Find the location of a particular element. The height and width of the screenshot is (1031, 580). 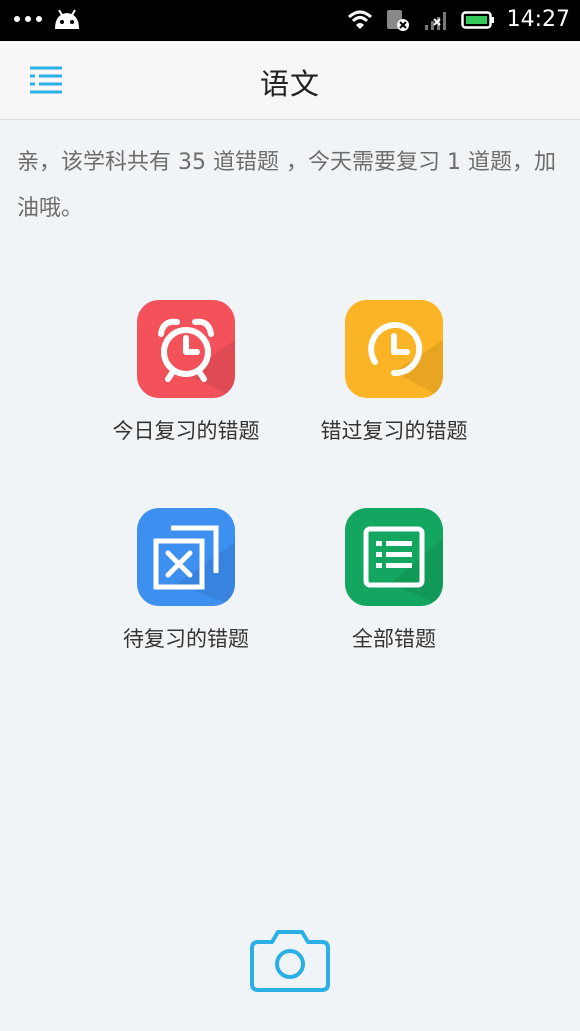

more-dots-icon is located at coordinates (28, 19).